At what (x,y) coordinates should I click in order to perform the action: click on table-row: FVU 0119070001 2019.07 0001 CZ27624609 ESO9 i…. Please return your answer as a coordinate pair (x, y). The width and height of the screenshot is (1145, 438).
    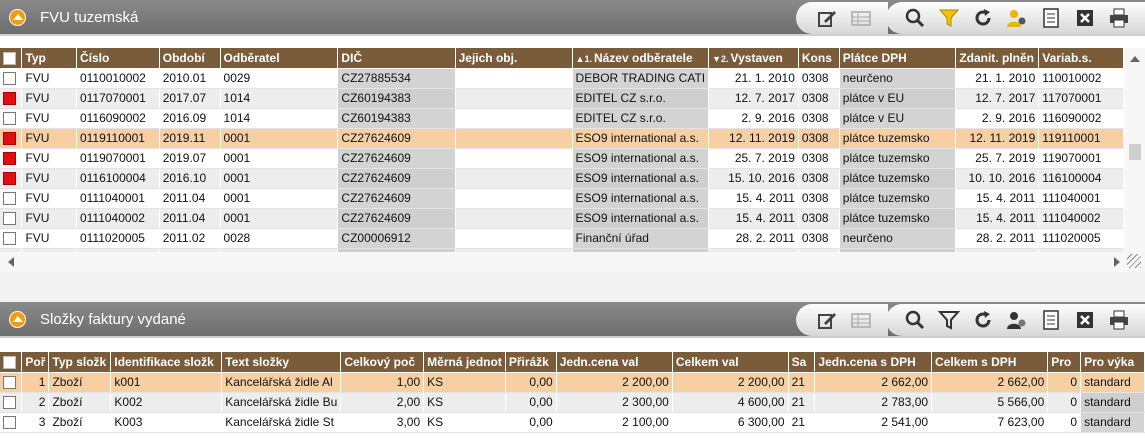
    Looking at the image, I should click on (562, 158).